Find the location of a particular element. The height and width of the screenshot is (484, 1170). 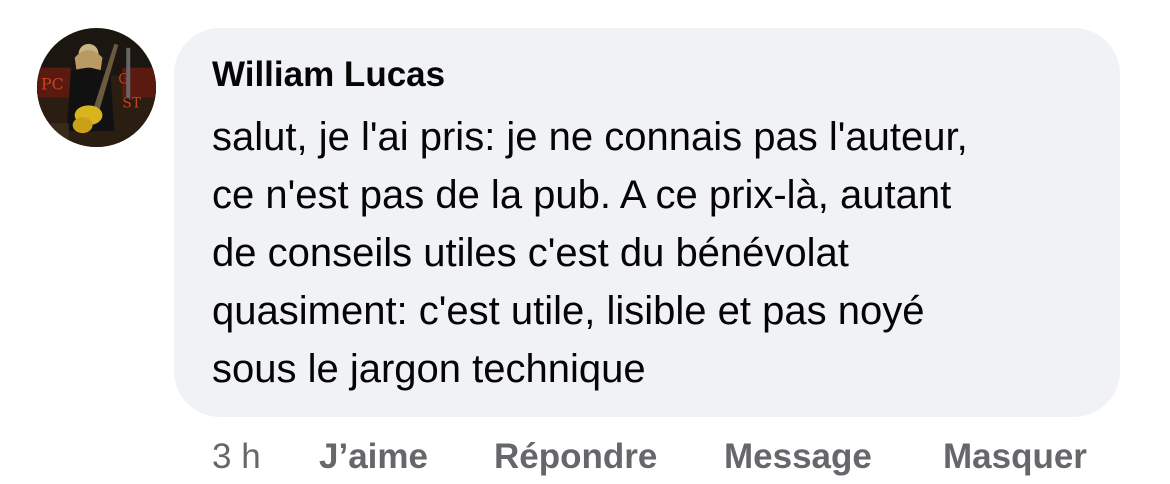

user-avatar-photo-icon: PC G ST is located at coordinates (96, 87).